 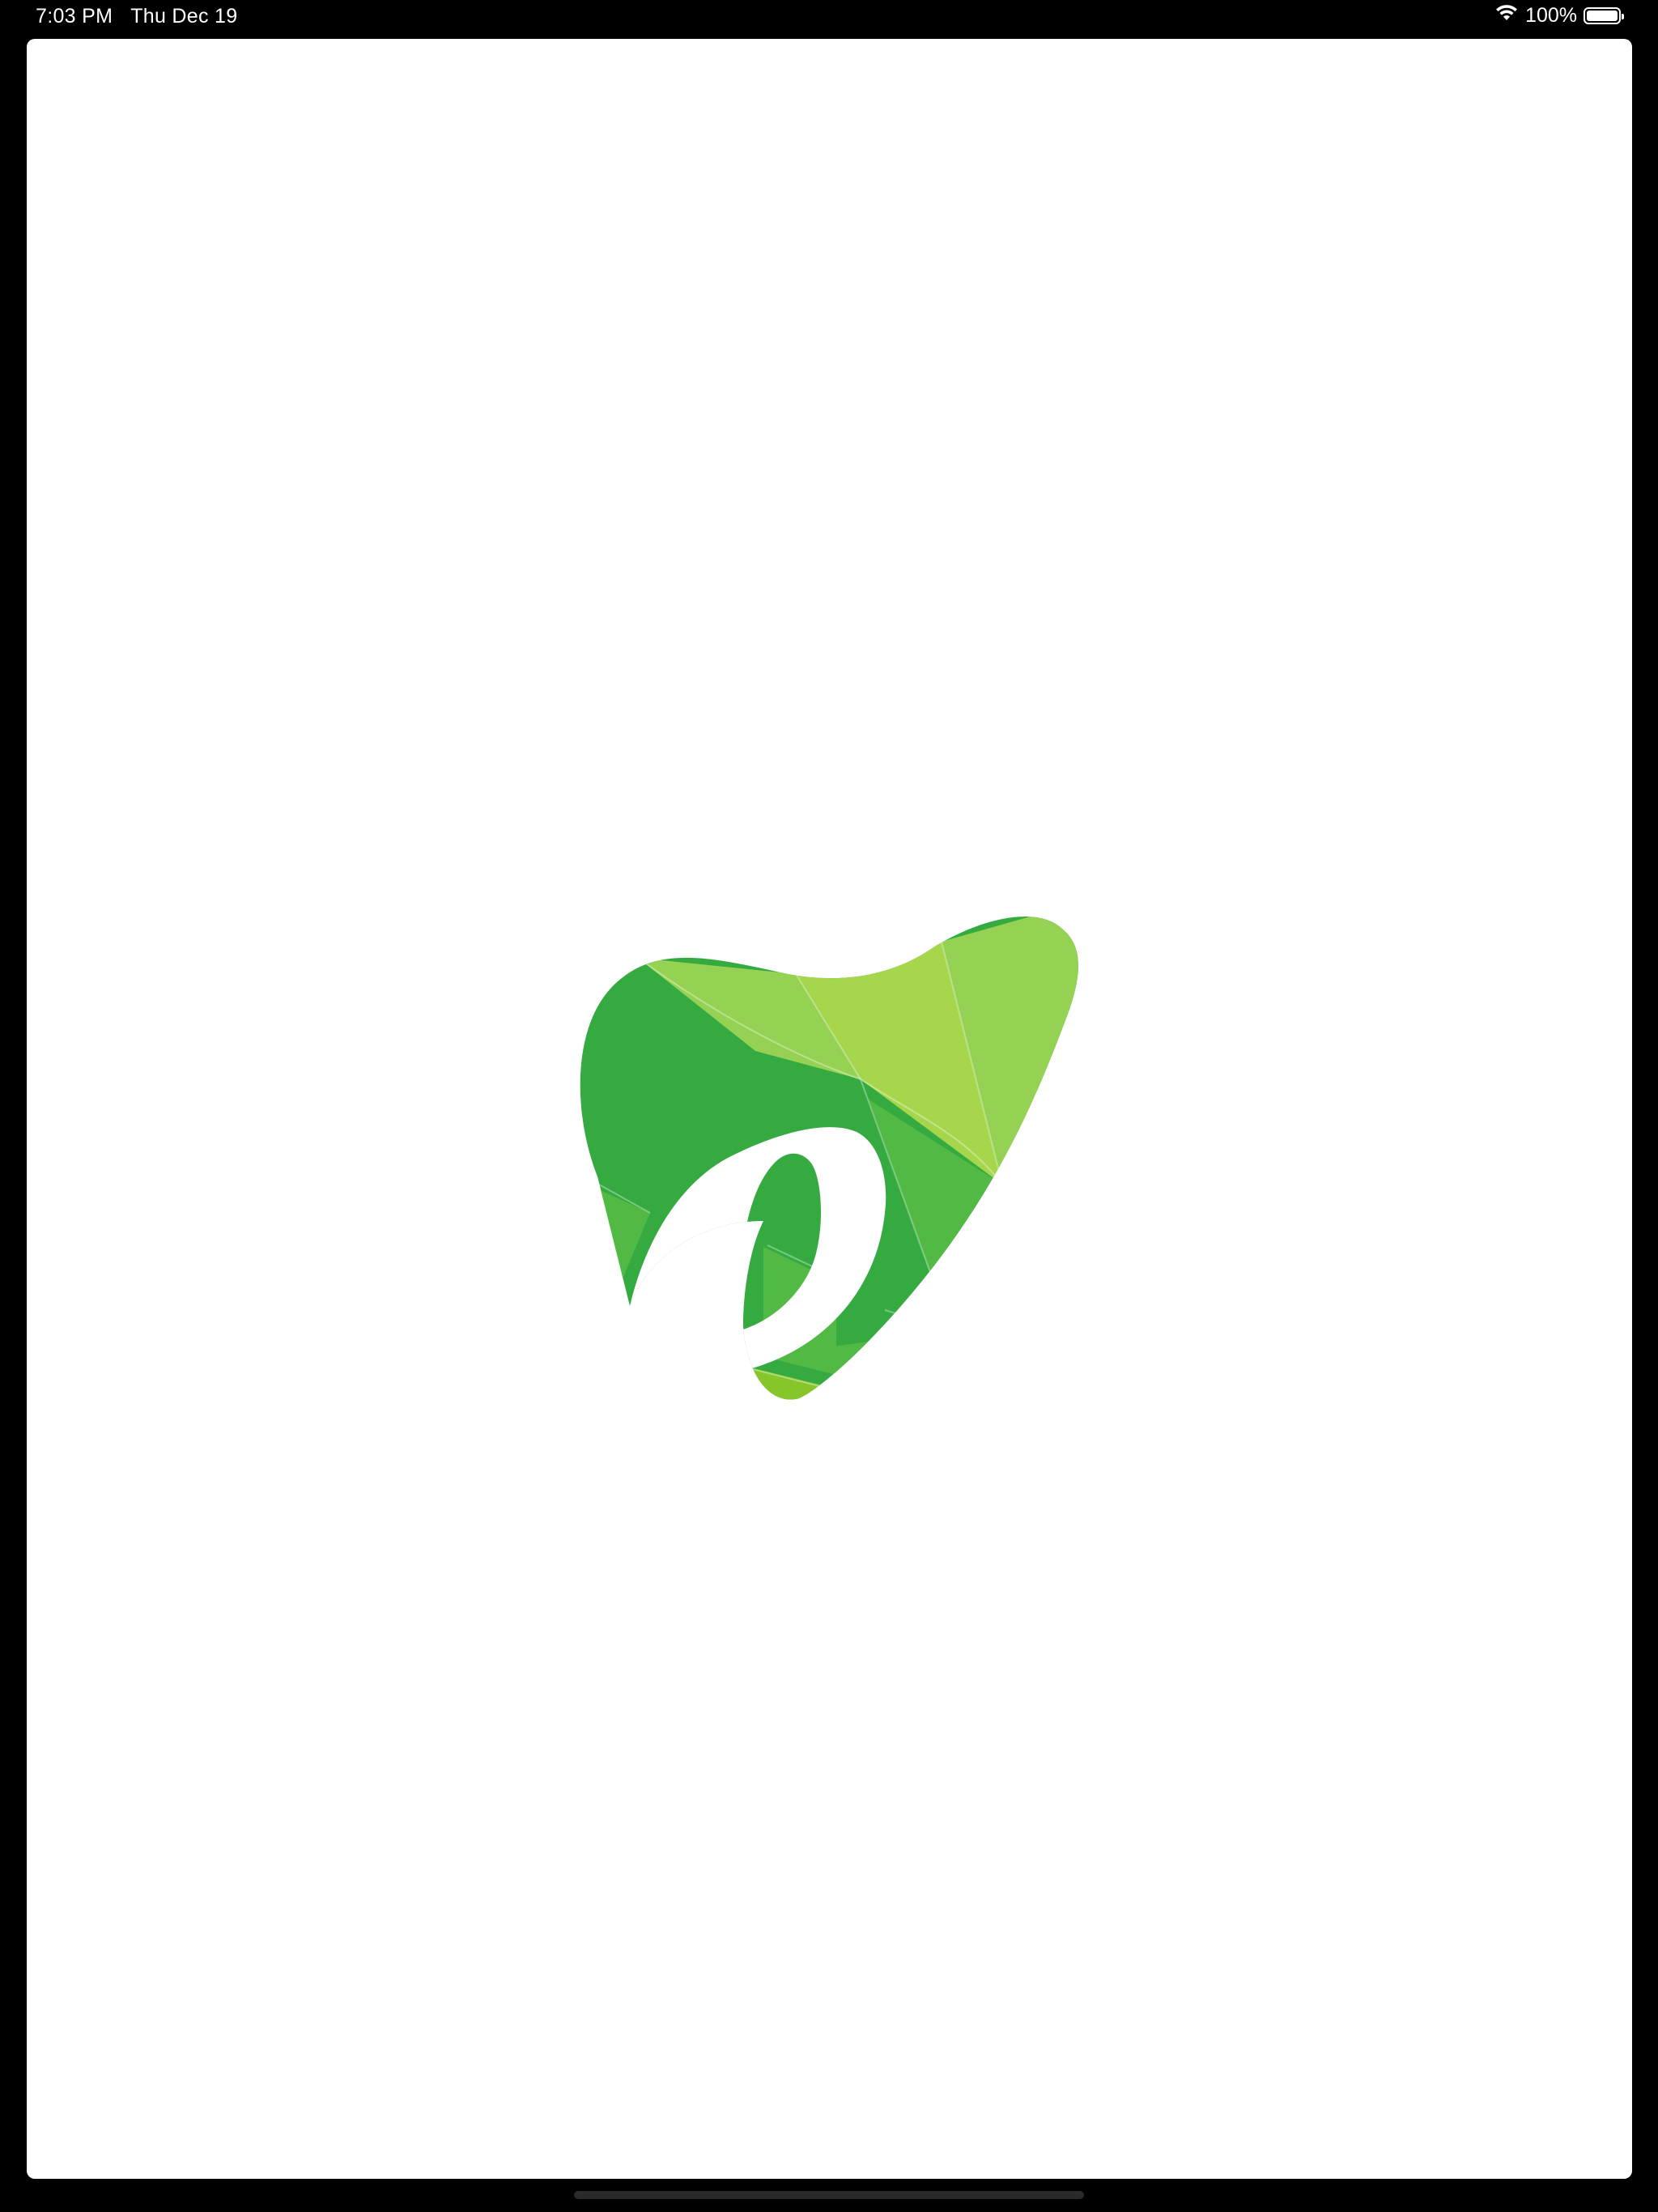 I want to click on battery-level-fill, so click(x=1602, y=16).